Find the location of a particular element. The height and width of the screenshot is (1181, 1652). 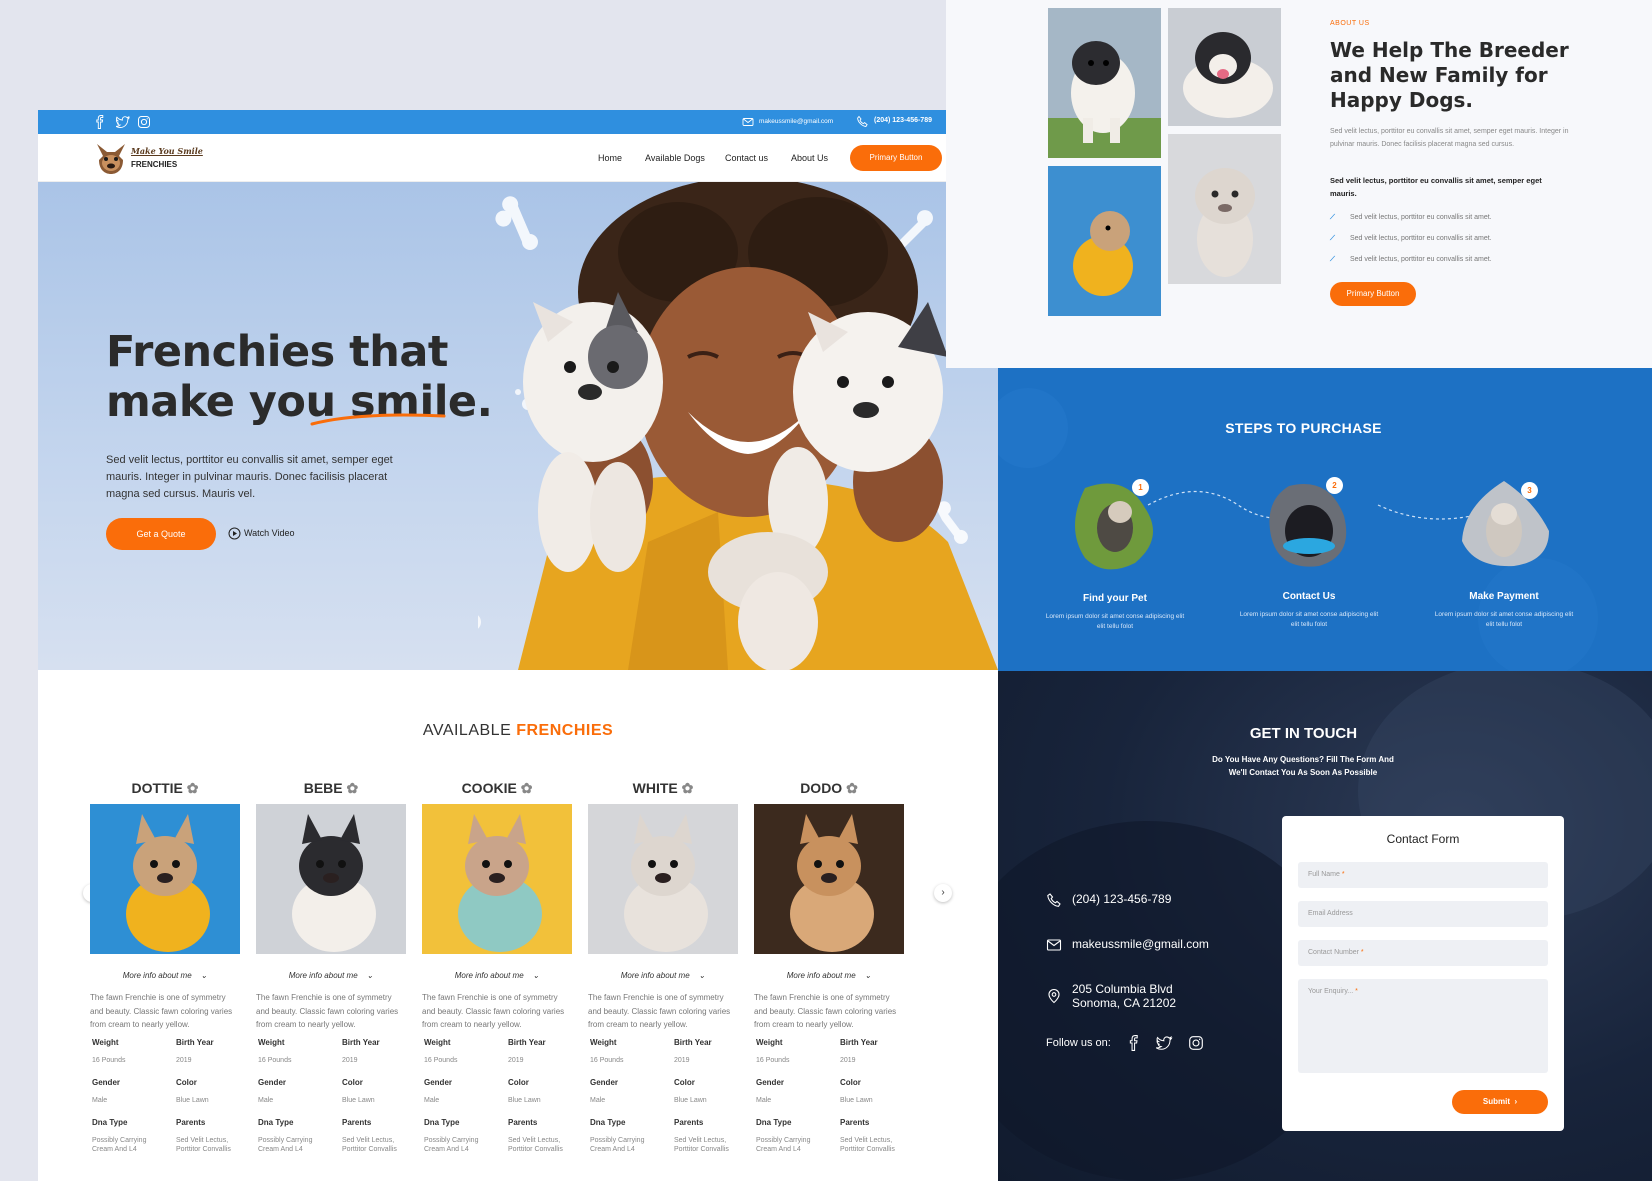

chevron-down-icon: ⌄ is located at coordinates (868, 975).